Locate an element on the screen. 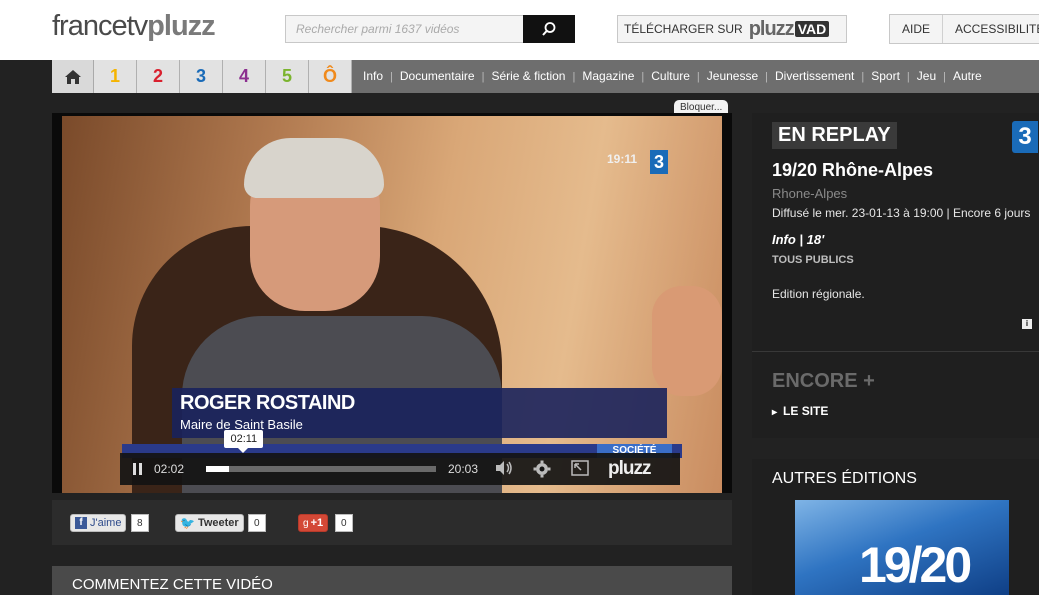 This screenshot has height=595, width=1039. channel-france4: 4 is located at coordinates (244, 76).